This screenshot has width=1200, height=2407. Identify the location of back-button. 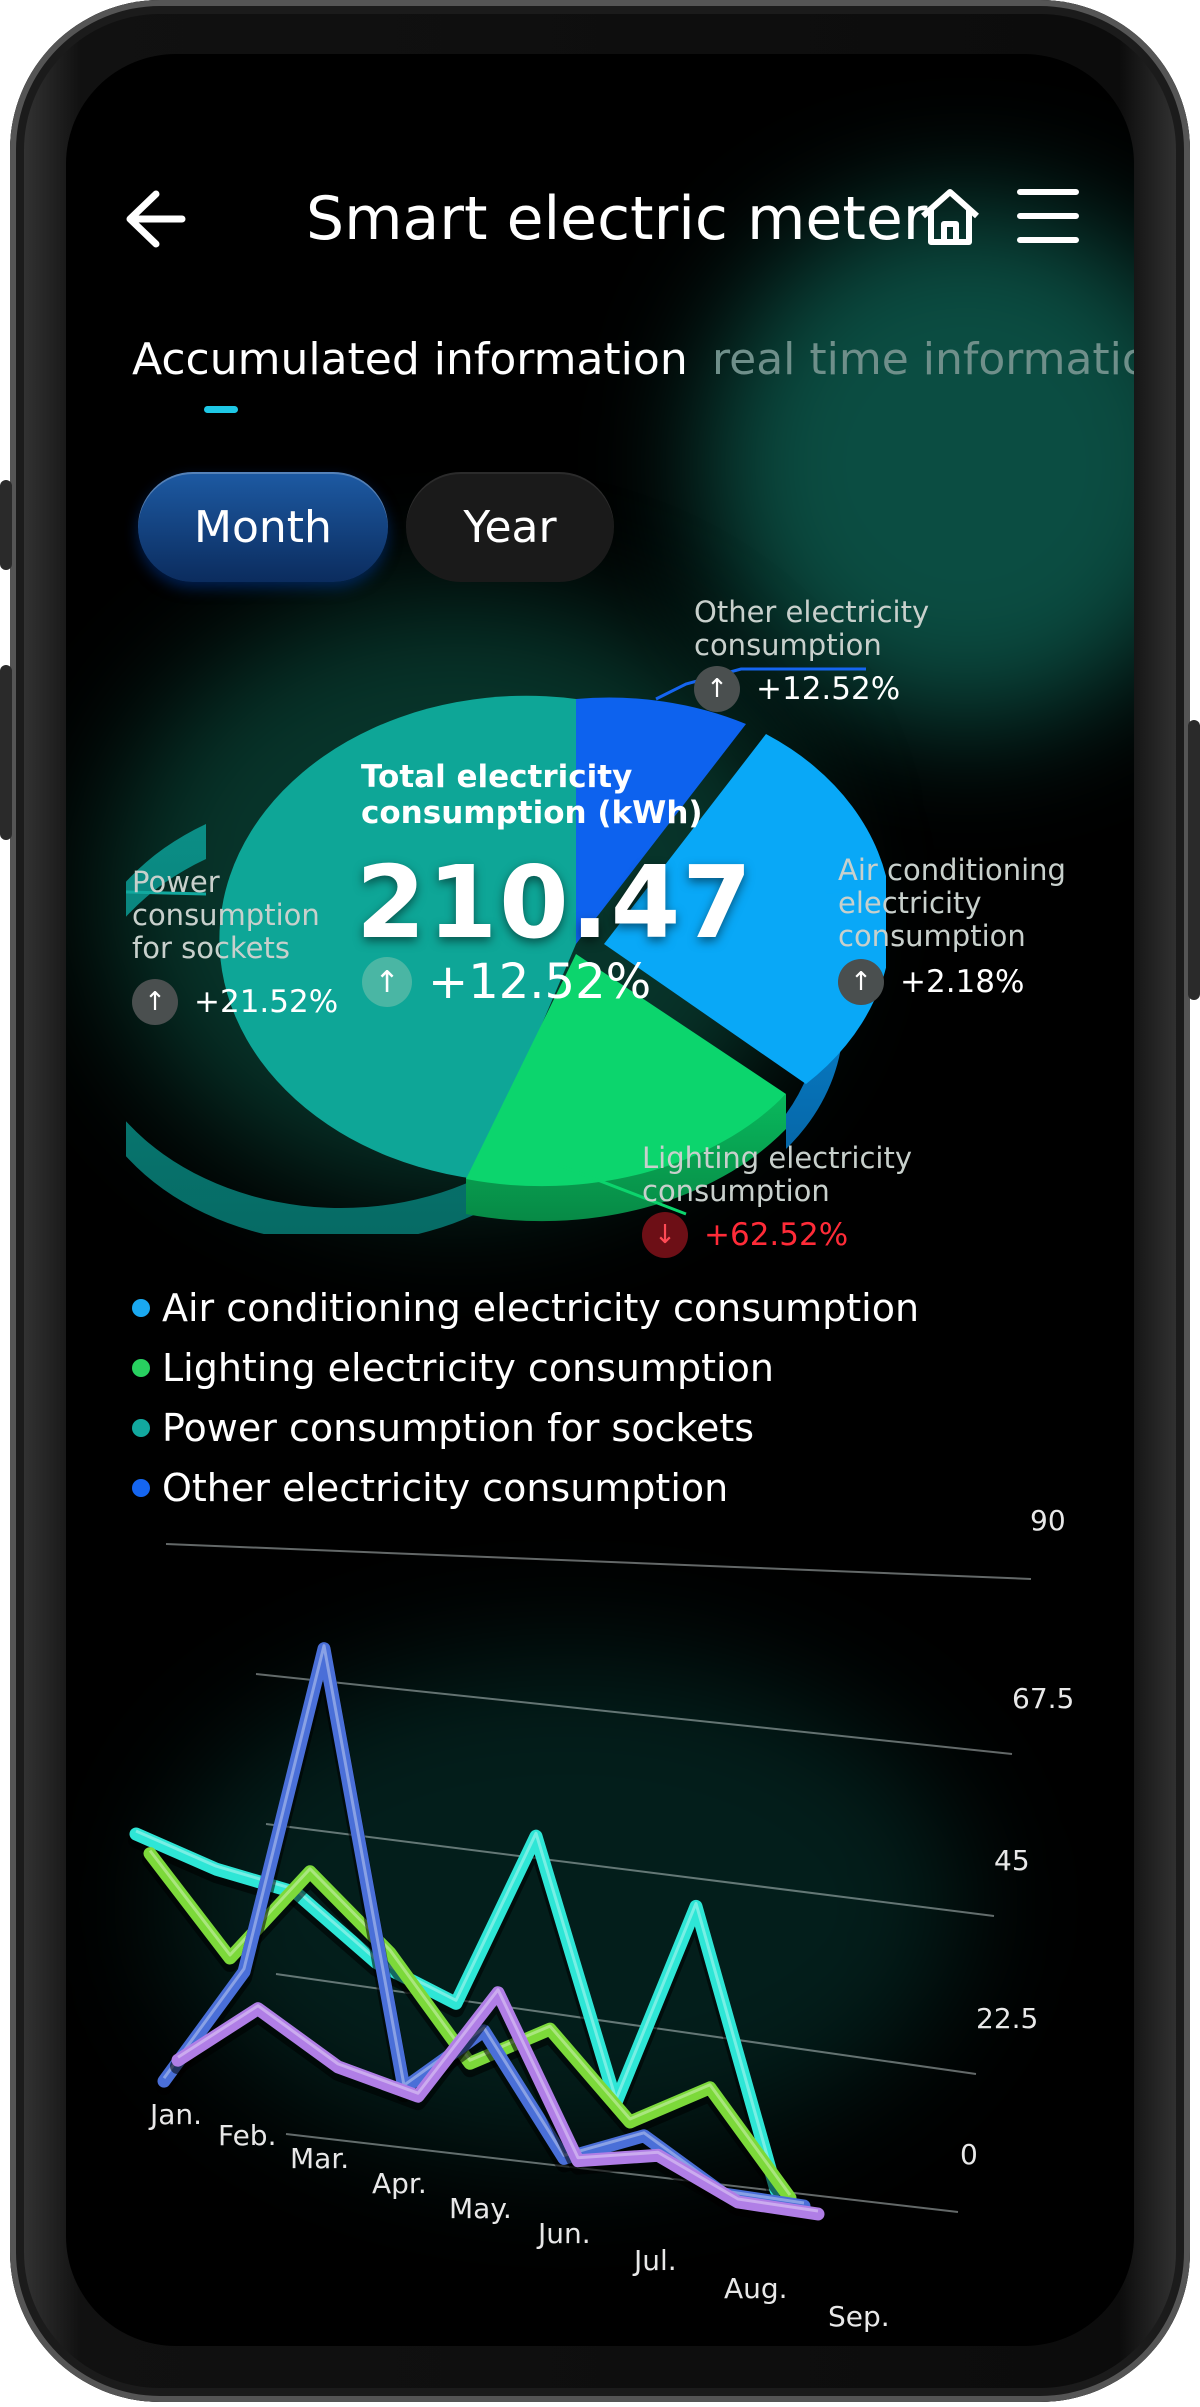
(155, 221).